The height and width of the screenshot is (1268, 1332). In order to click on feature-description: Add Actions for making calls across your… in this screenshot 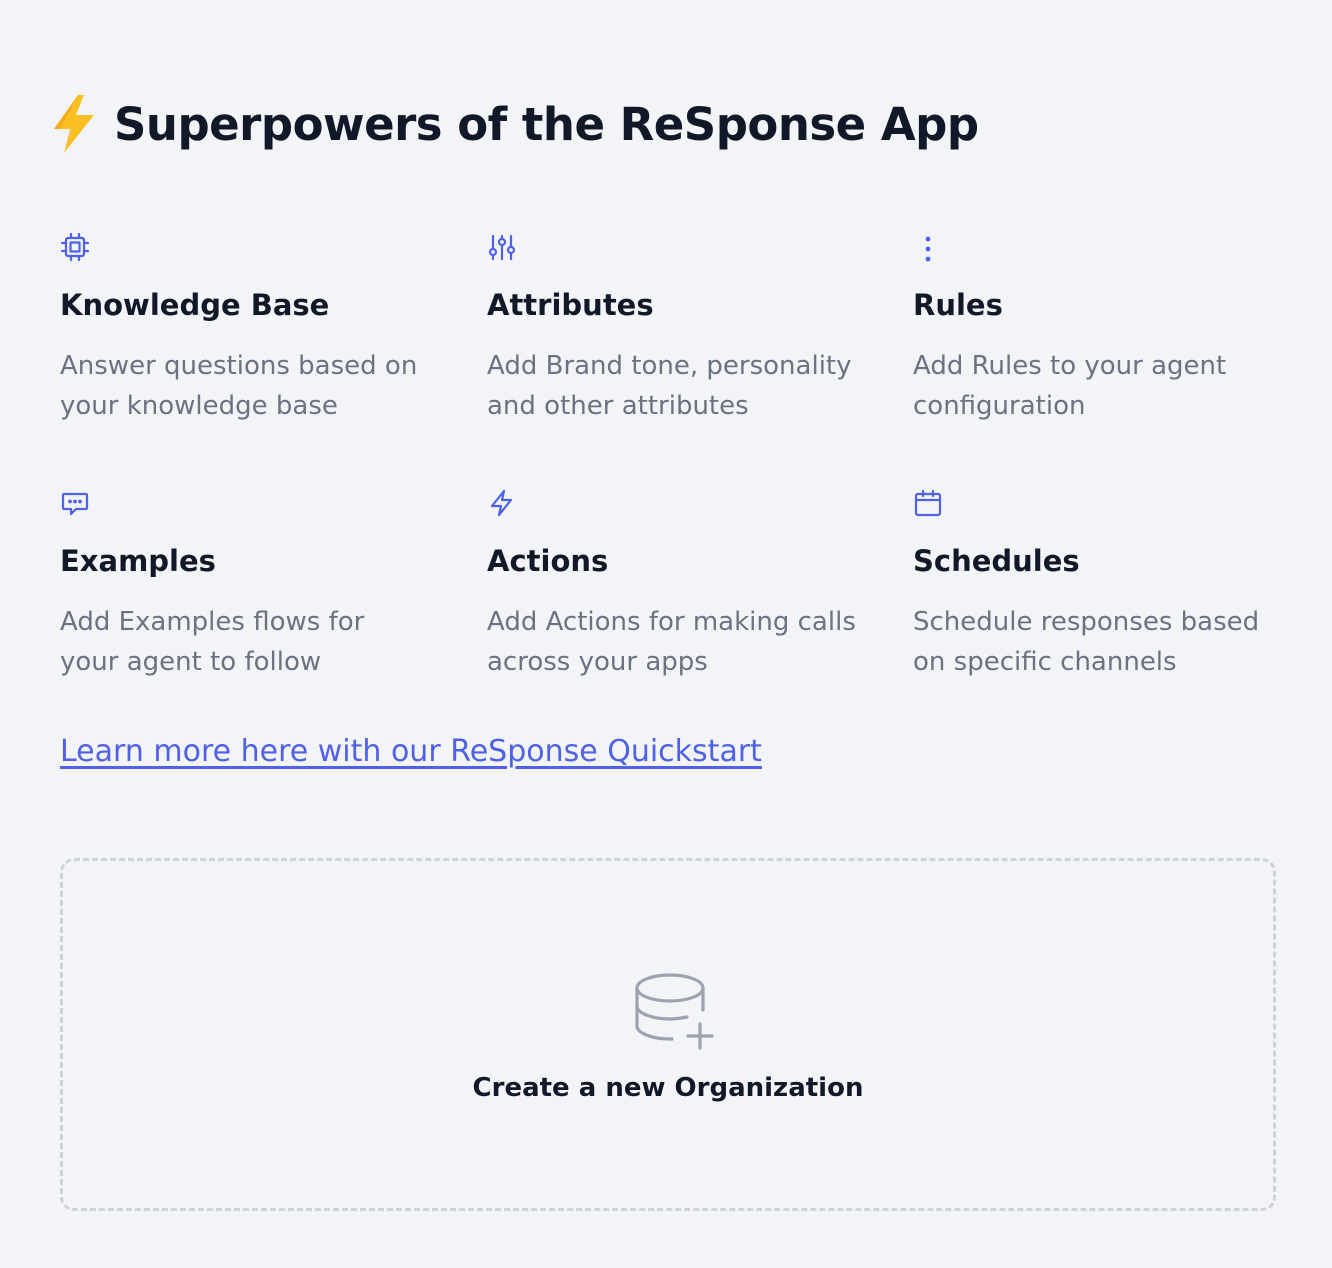, I will do `click(671, 642)`.